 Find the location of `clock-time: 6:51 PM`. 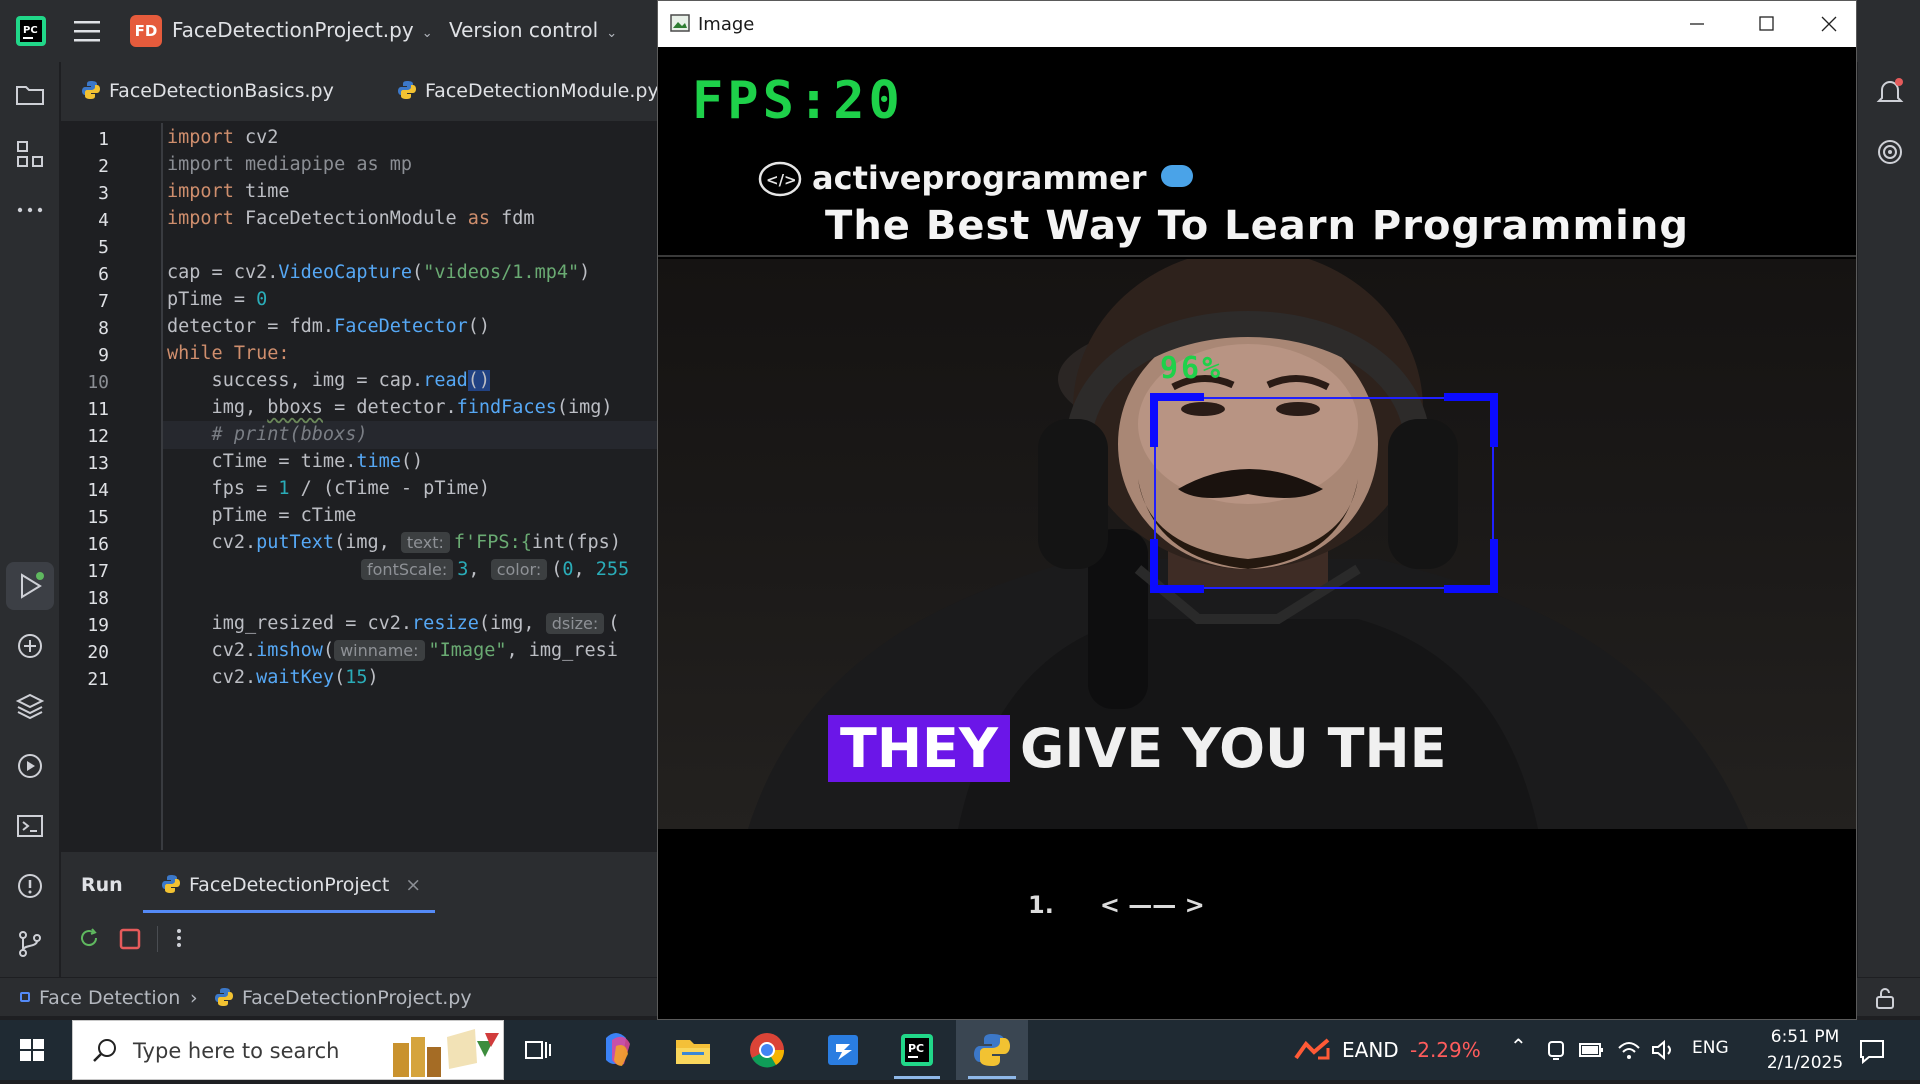

clock-time: 6:51 PM is located at coordinates (1805, 1037).